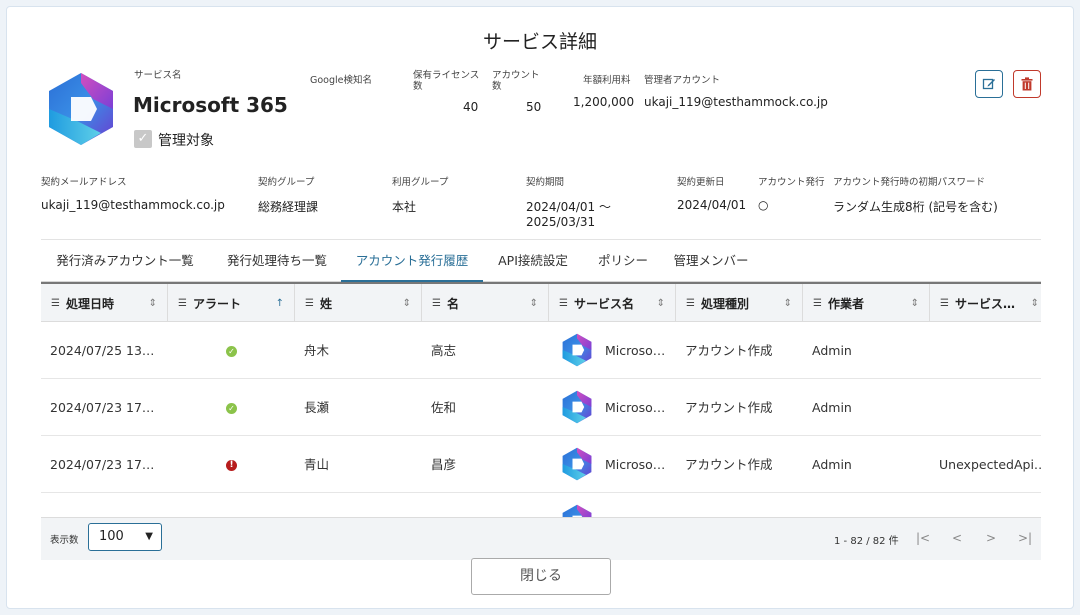 Image resolution: width=1080 pixels, height=615 pixels. What do you see at coordinates (516, 81) in the screenshot?
I see `accounts-label: アカウント数` at bounding box center [516, 81].